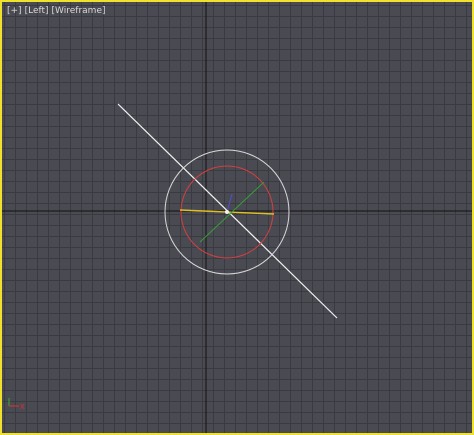 This screenshot has width=474, height=435. Describe the element at coordinates (22, 407) in the screenshot. I see `axis-tripod-x-label: X` at that location.